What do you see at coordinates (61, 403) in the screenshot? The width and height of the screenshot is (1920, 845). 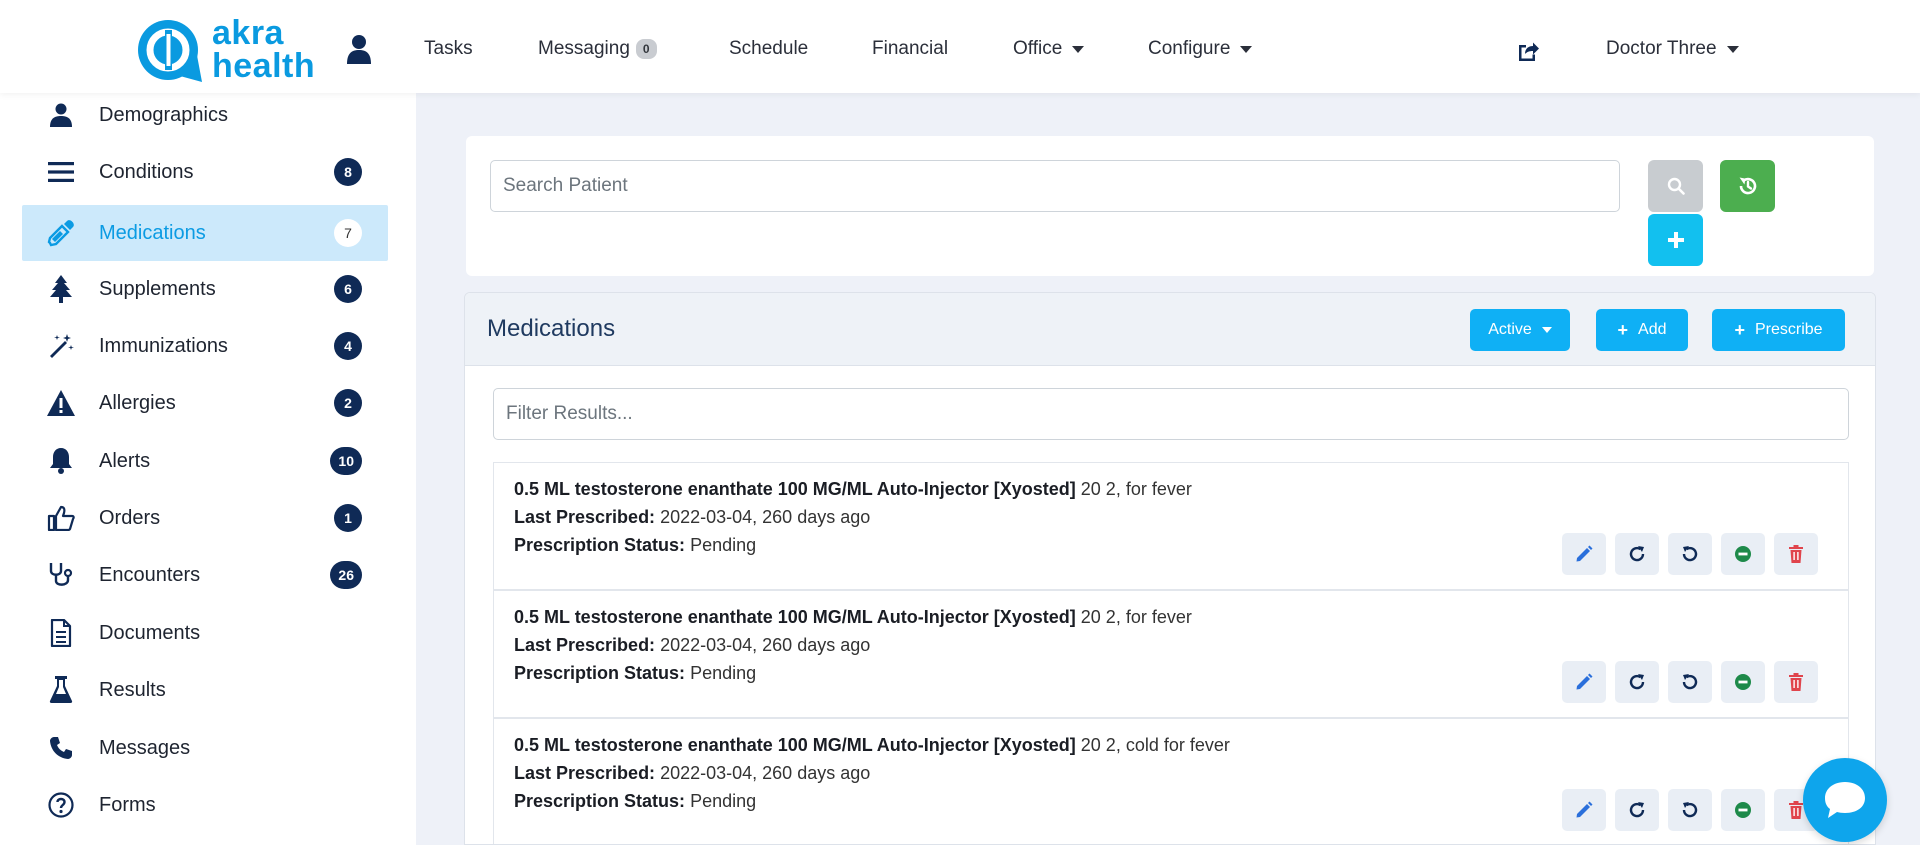 I see `warning-icon` at bounding box center [61, 403].